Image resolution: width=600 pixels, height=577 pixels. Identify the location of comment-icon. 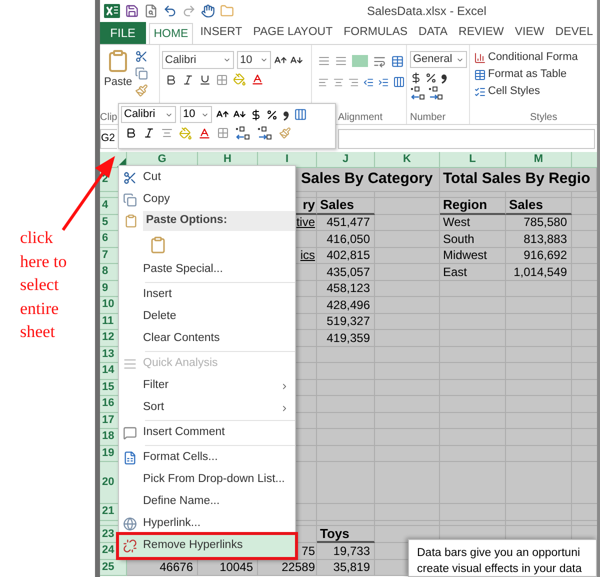
(130, 433).